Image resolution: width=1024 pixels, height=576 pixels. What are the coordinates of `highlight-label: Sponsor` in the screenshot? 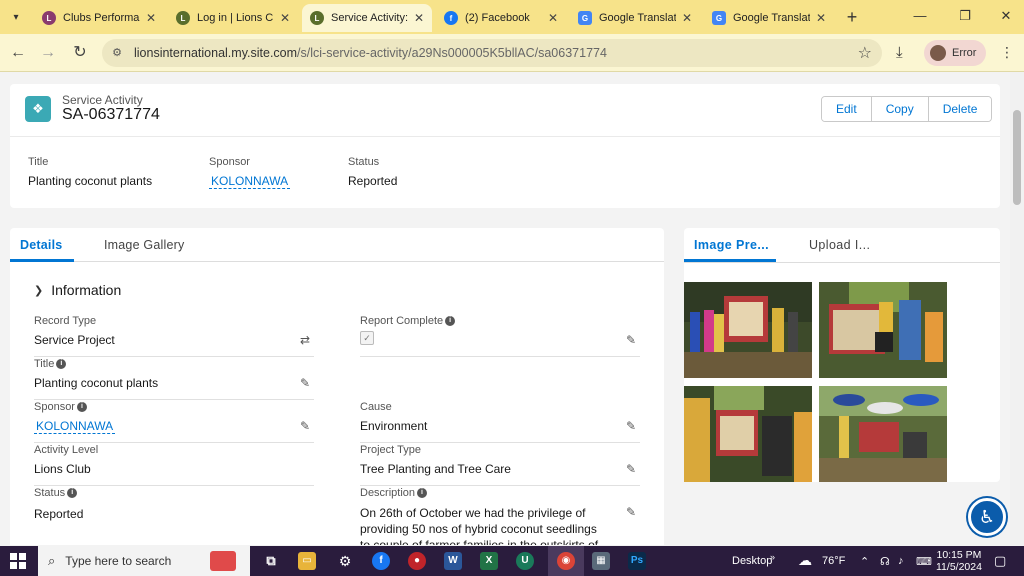 It's located at (229, 162).